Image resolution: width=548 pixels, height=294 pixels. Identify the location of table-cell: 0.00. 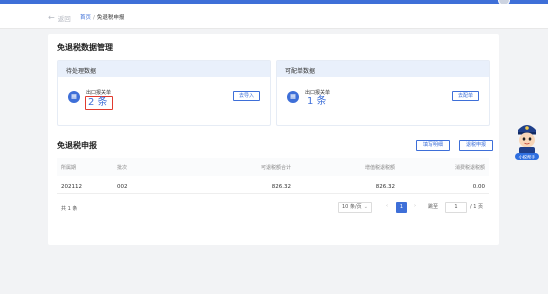
(478, 187).